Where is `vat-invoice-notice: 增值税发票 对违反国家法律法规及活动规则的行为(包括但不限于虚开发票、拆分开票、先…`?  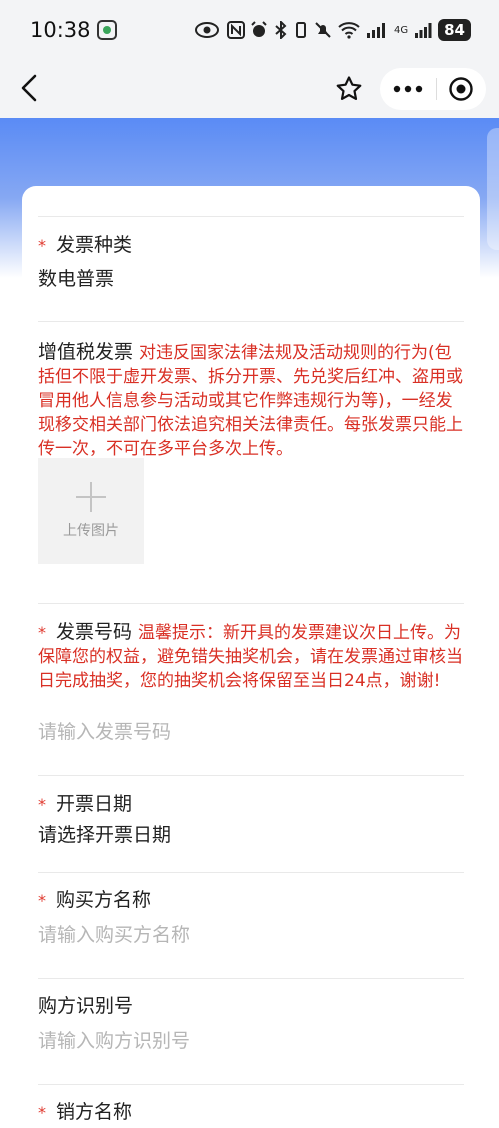
vat-invoice-notice: 增值税发票 对违反国家法律法规及活动规则的行为(包括但不限于虚开发票、拆分开票、先… is located at coordinates (253, 400).